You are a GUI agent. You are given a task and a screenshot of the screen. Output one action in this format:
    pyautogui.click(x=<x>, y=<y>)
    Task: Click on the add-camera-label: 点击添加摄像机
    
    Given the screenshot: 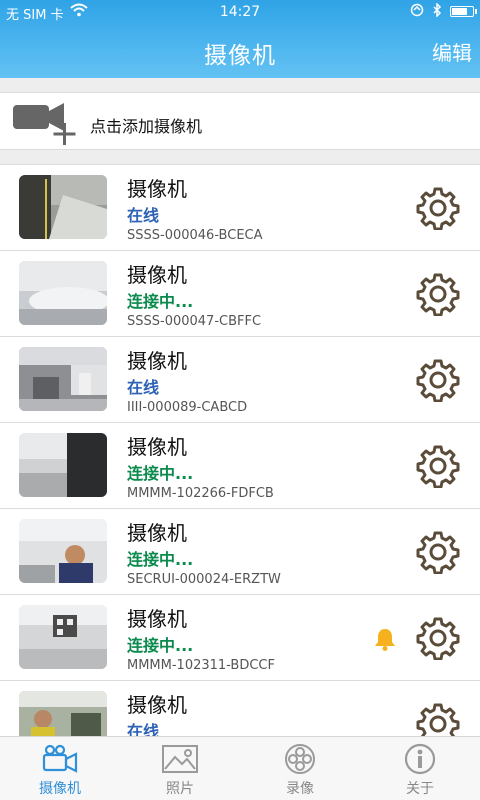 What is the action you would take?
    pyautogui.click(x=146, y=126)
    